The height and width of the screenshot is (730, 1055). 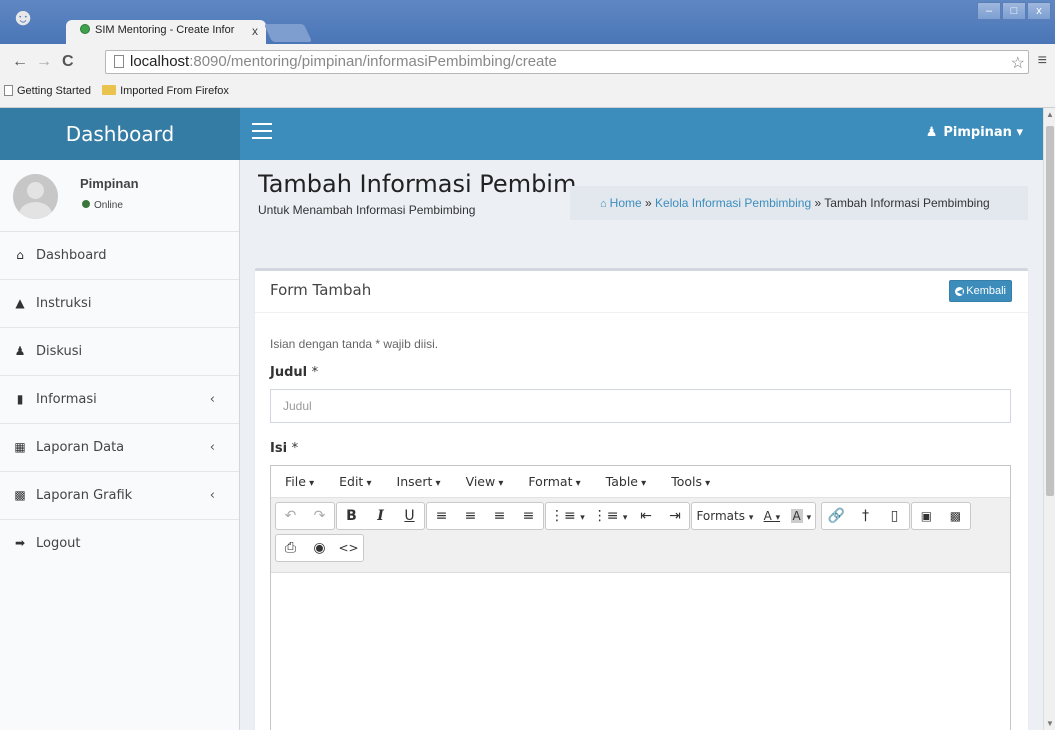 I want to click on italic-icon: I, so click(x=380, y=516).